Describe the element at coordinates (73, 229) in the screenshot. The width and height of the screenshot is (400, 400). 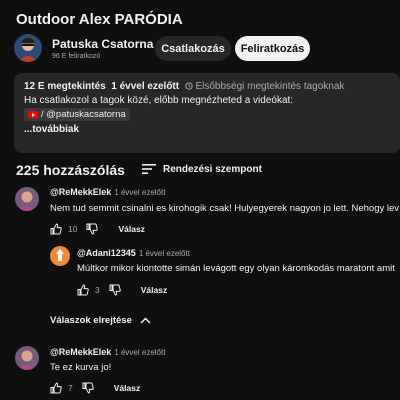
I see `like-count: 10` at that location.